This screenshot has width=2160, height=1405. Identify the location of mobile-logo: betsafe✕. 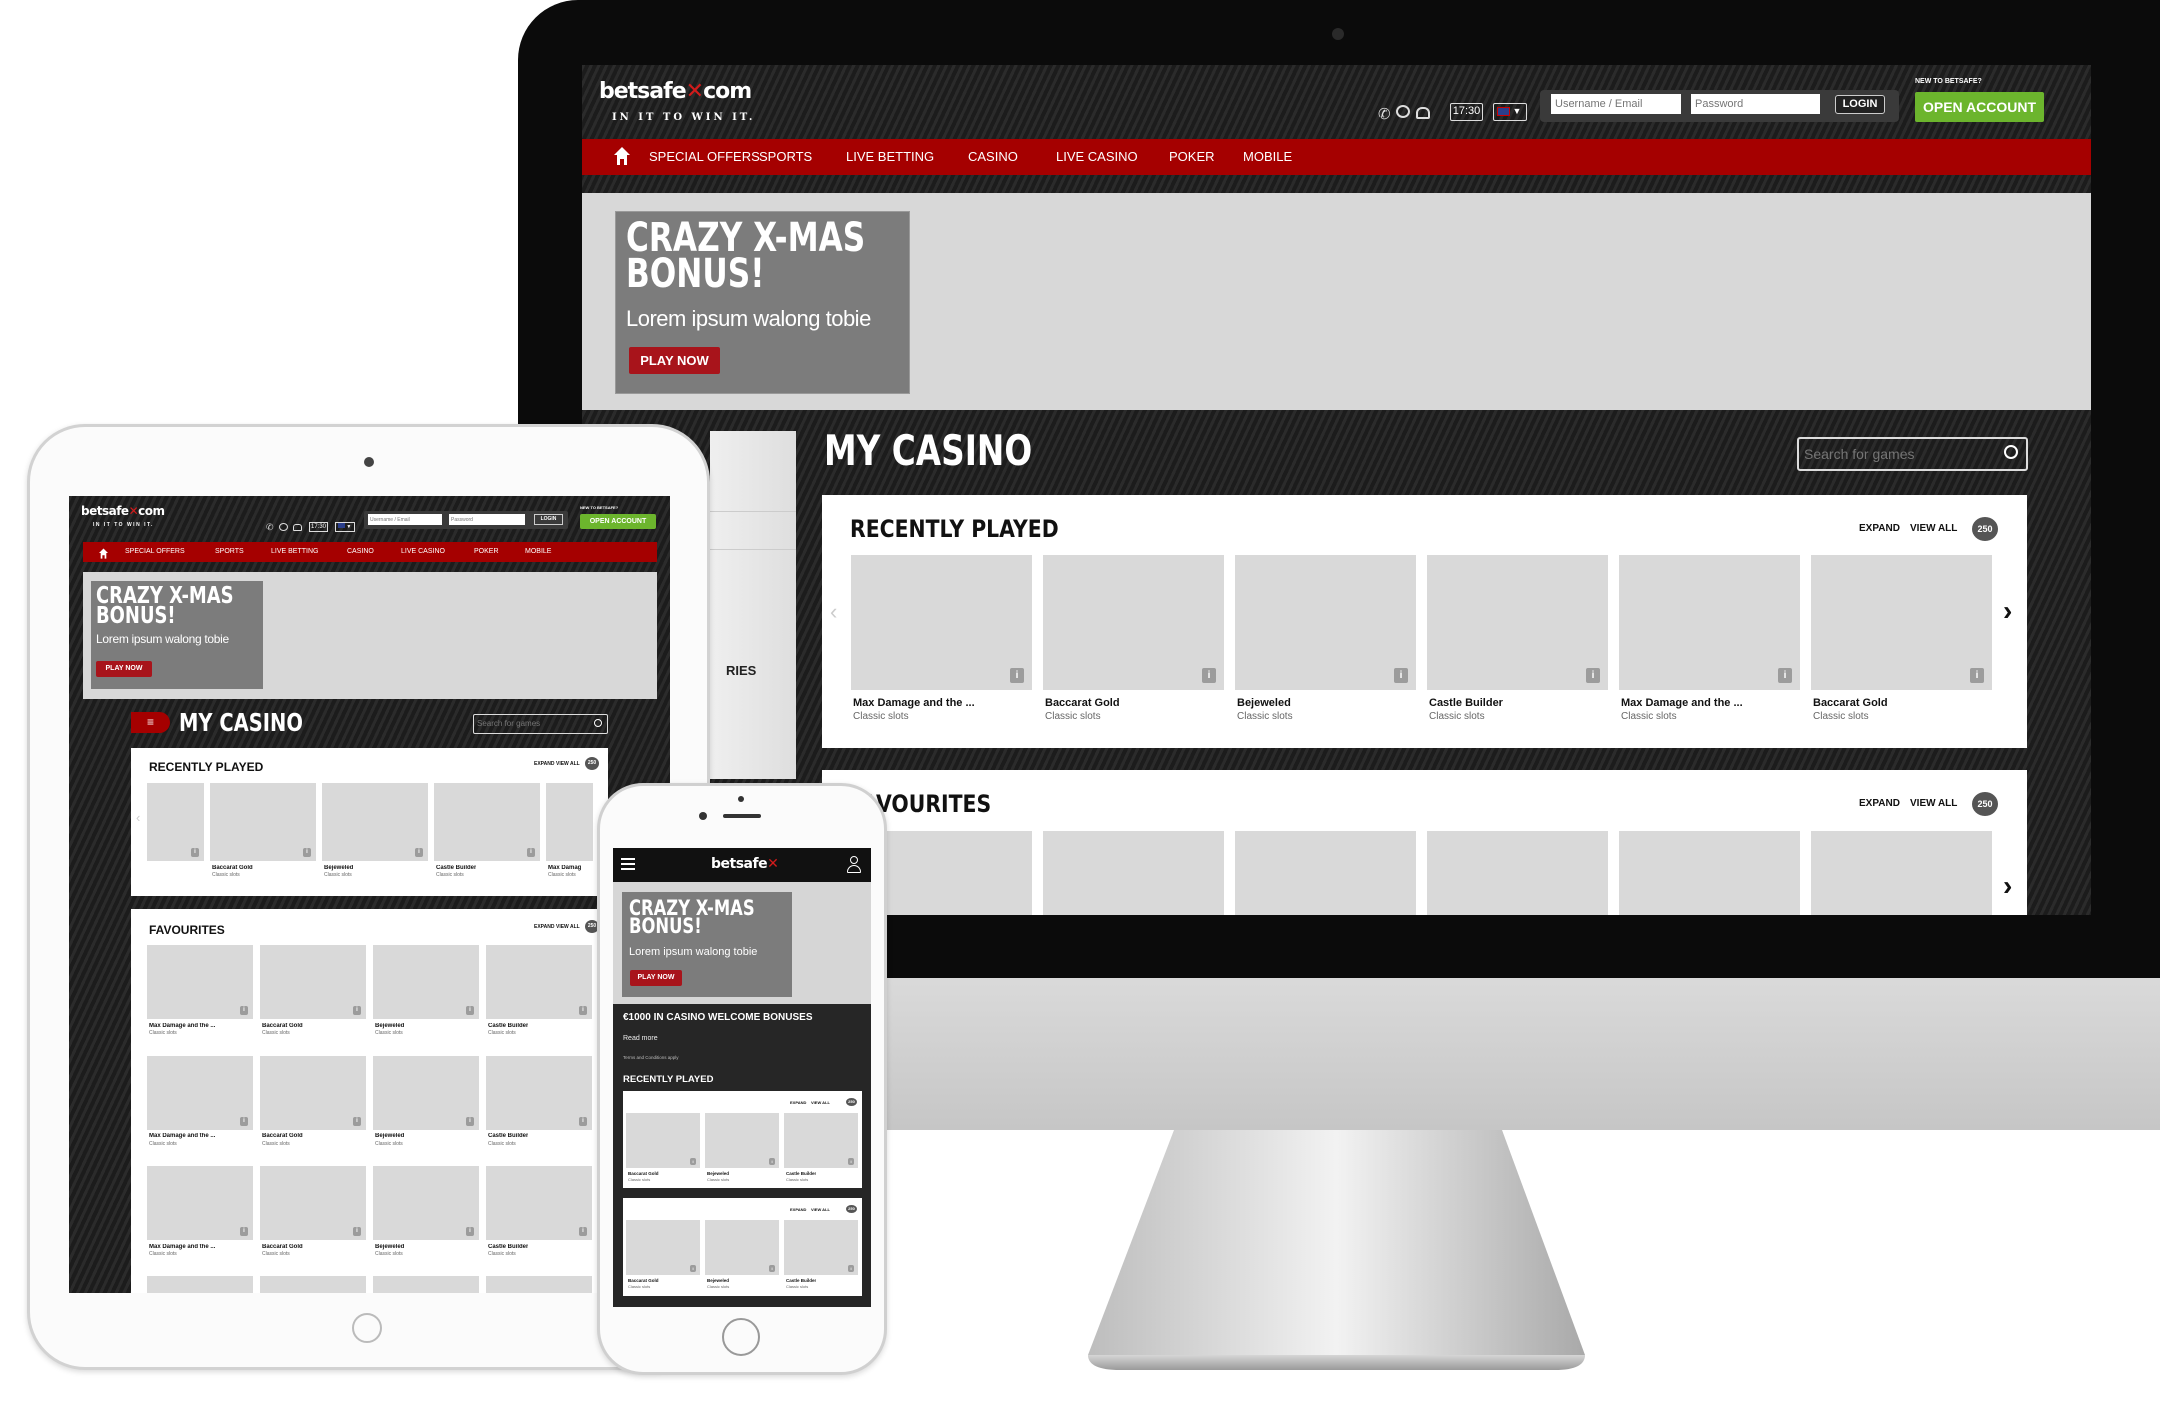
(745, 864).